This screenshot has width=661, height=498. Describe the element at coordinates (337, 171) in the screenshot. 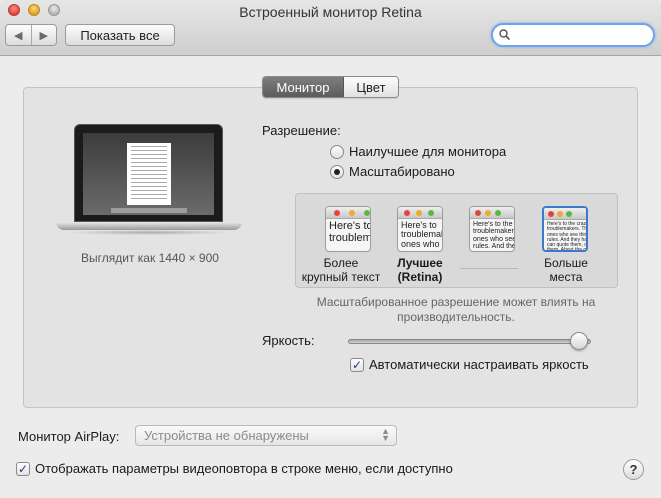

I see `radio-indicator-selected` at that location.